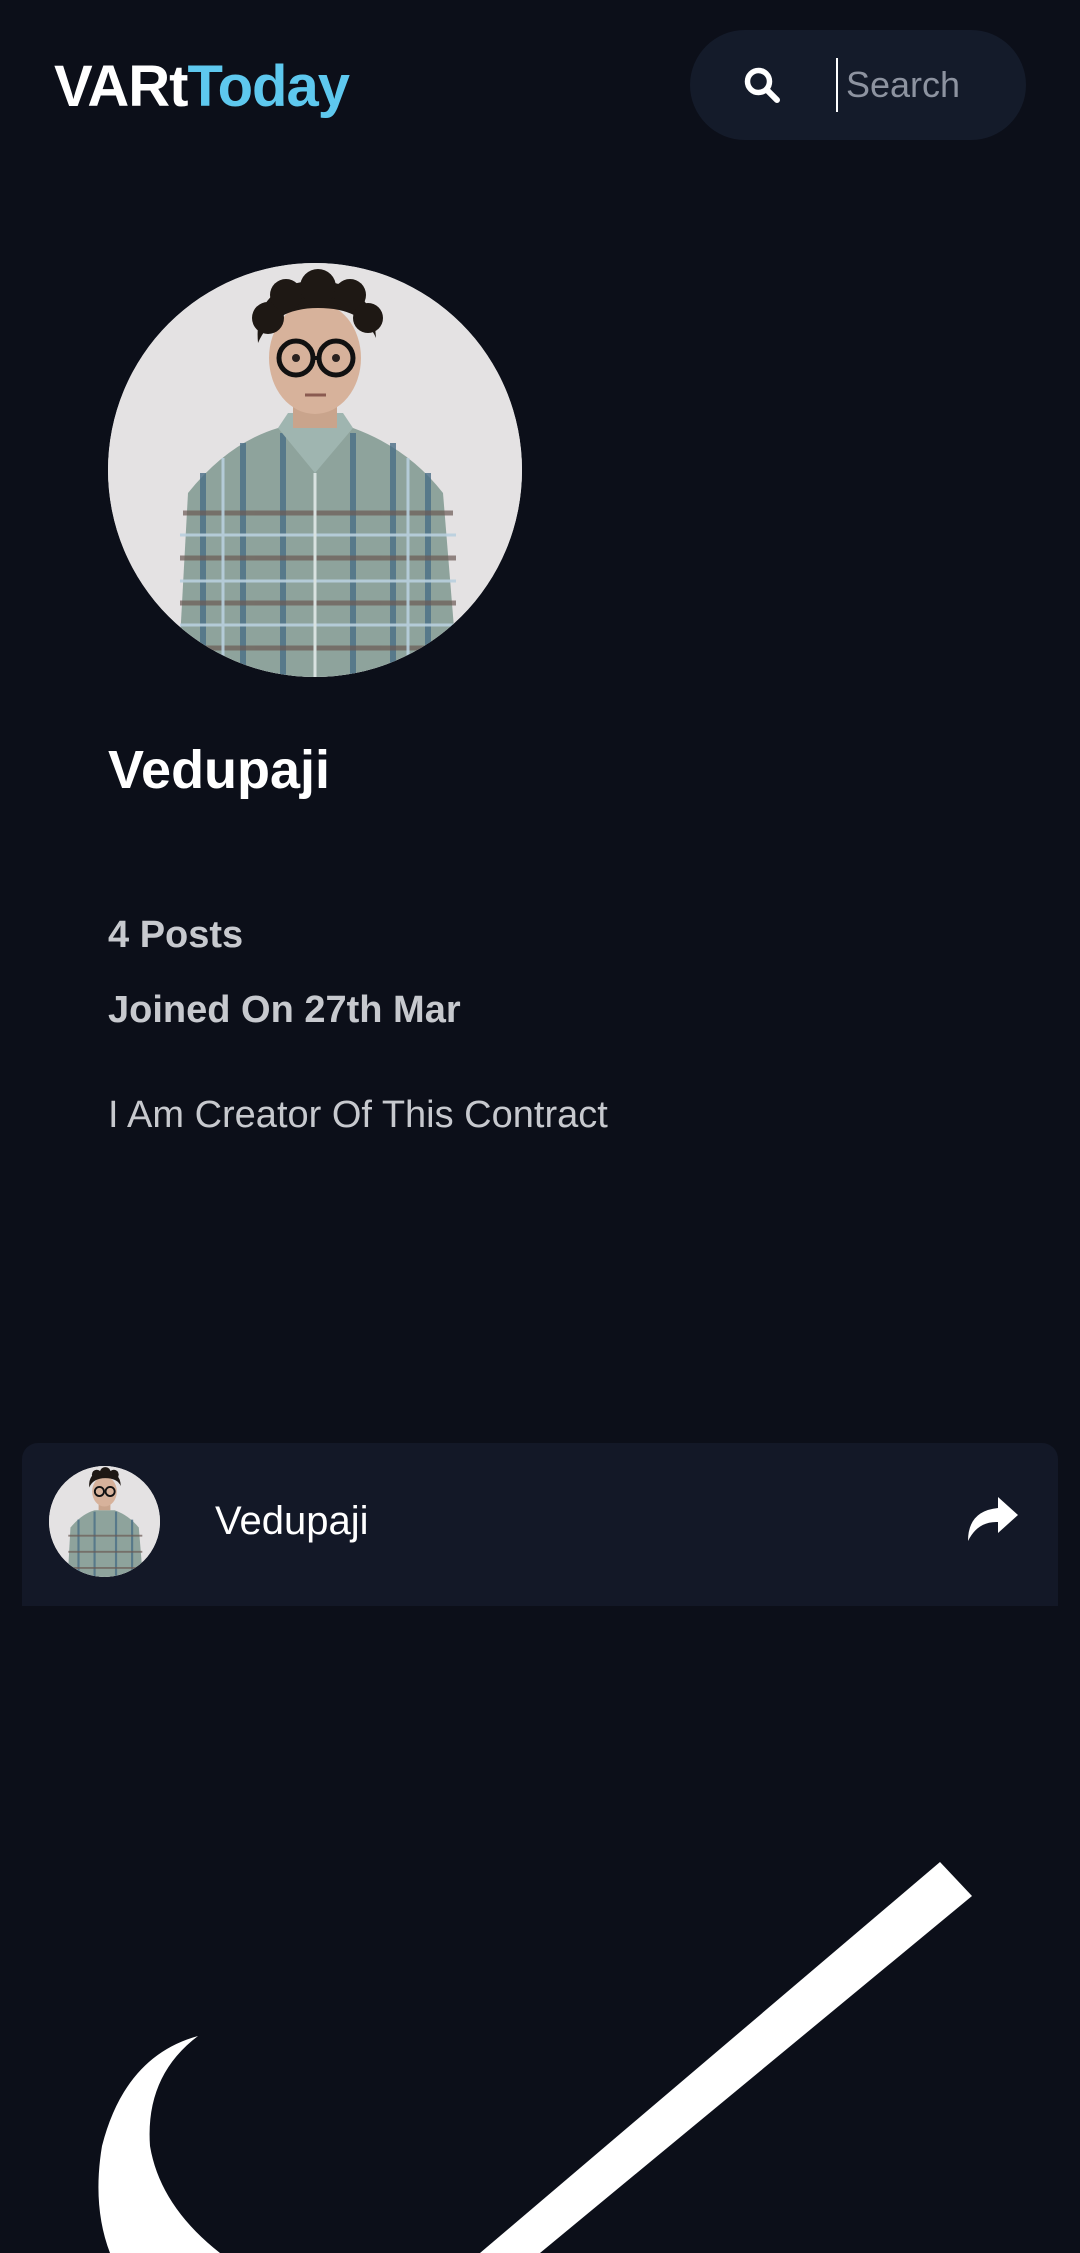  I want to click on search-input, so click(926, 85).